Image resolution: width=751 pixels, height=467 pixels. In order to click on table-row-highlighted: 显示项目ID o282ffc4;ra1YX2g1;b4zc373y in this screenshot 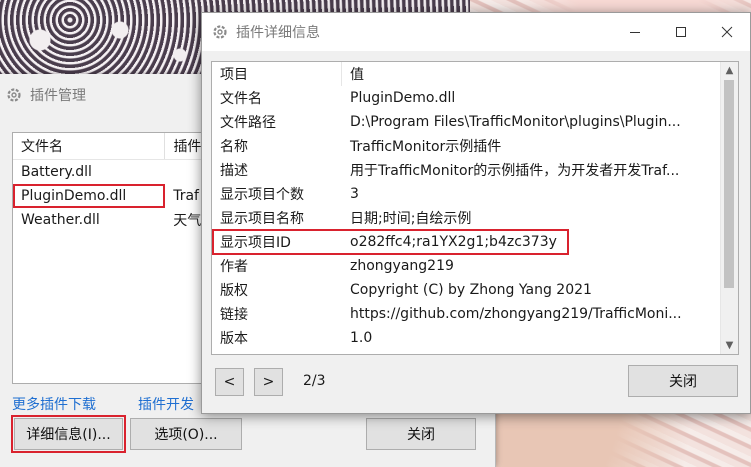, I will do `click(475, 242)`.